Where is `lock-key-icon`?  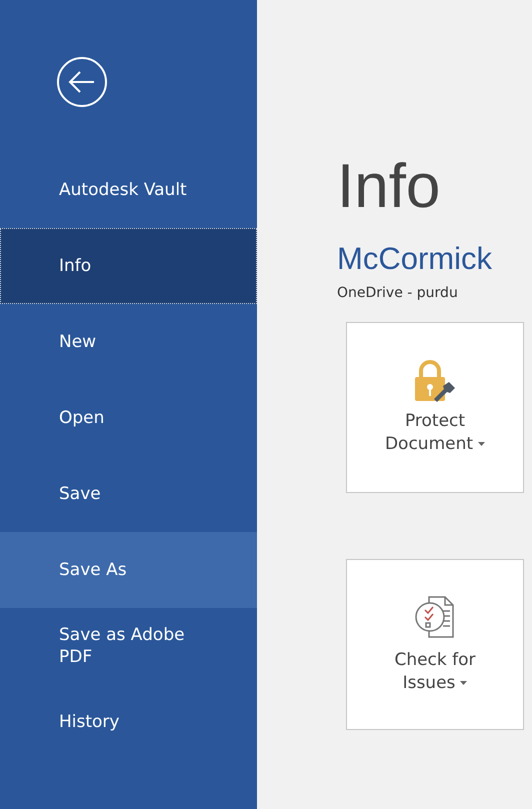
lock-key-icon is located at coordinates (435, 381).